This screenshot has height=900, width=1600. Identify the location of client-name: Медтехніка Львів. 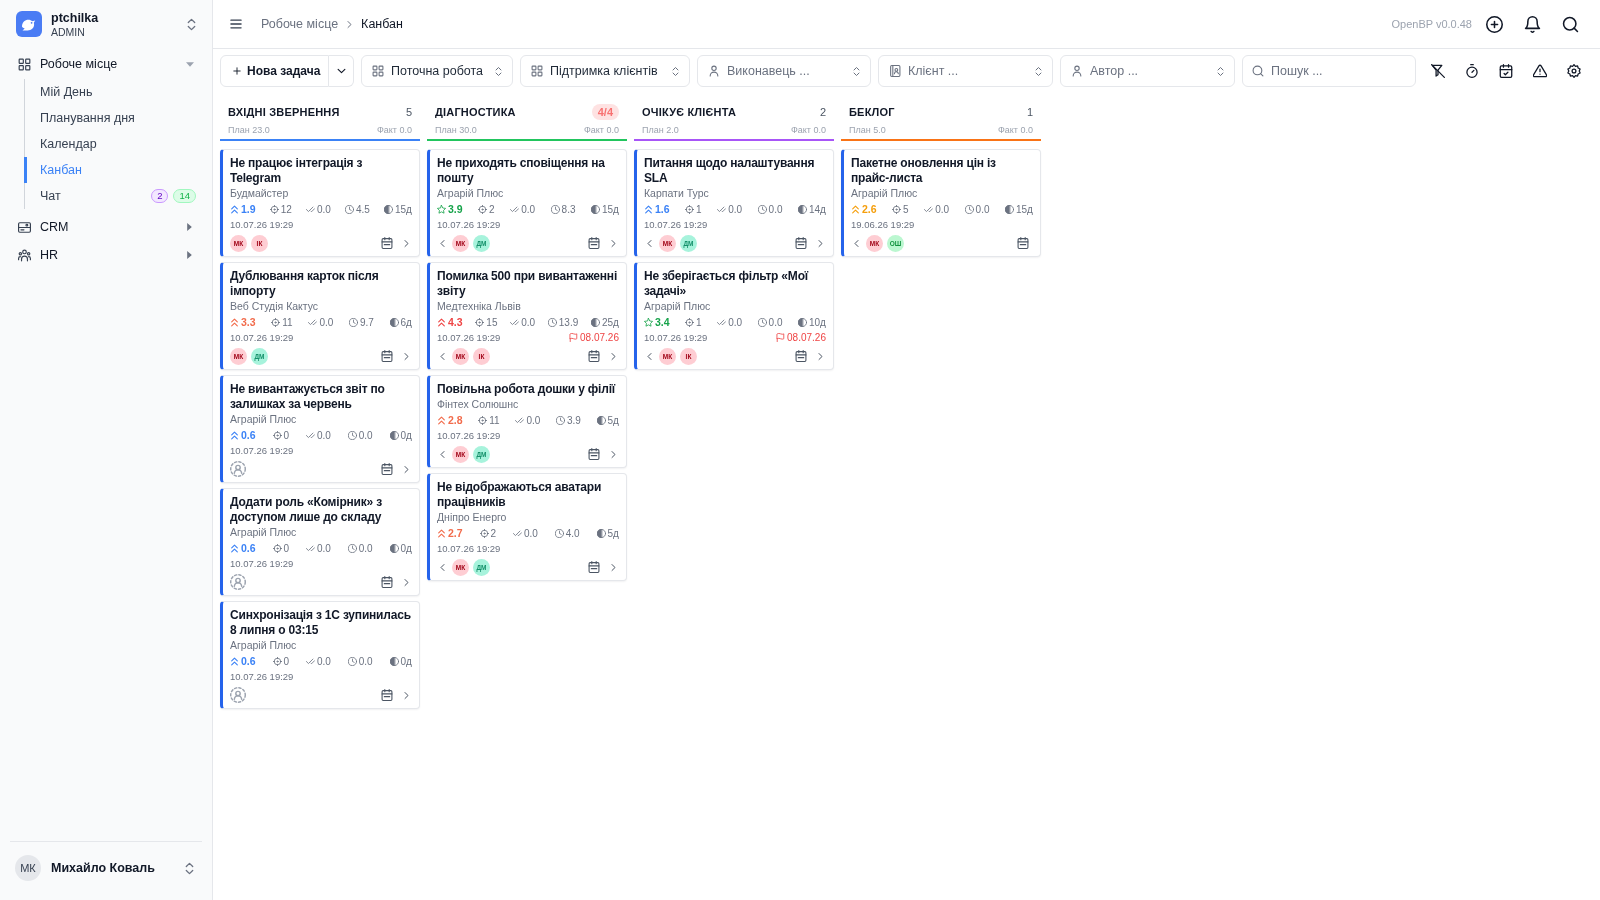
(479, 306).